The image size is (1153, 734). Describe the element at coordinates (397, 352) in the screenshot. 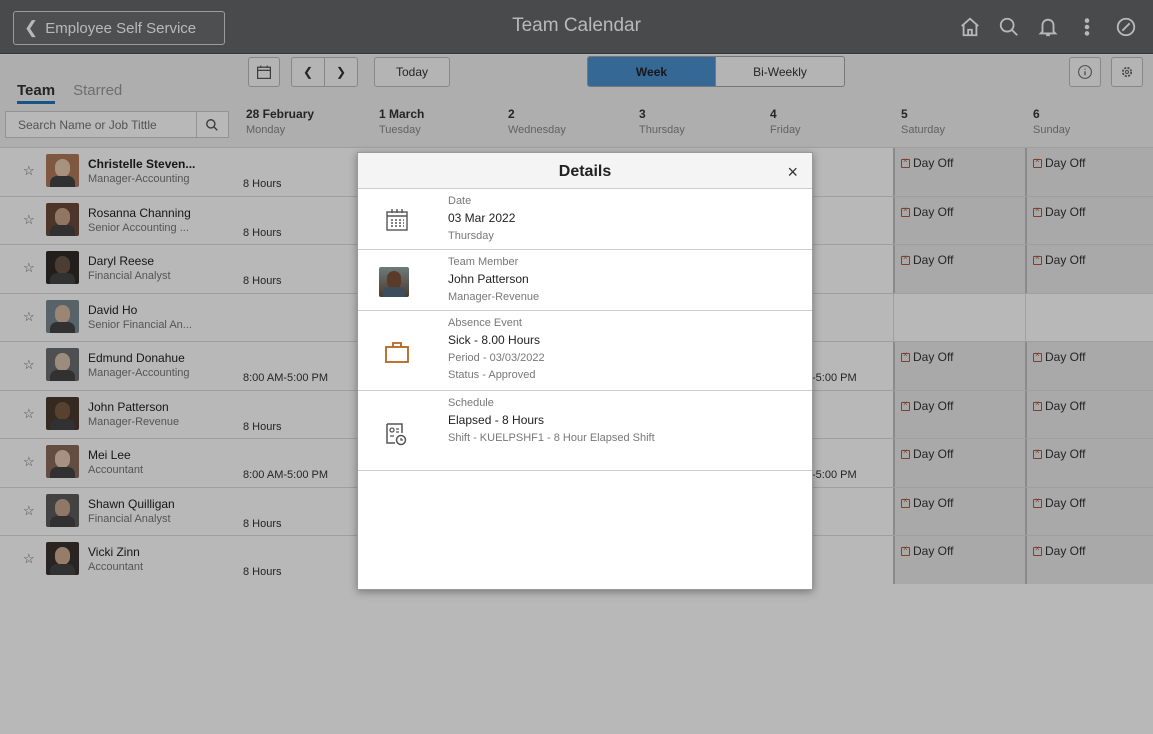

I see `briefcase-icon` at that location.